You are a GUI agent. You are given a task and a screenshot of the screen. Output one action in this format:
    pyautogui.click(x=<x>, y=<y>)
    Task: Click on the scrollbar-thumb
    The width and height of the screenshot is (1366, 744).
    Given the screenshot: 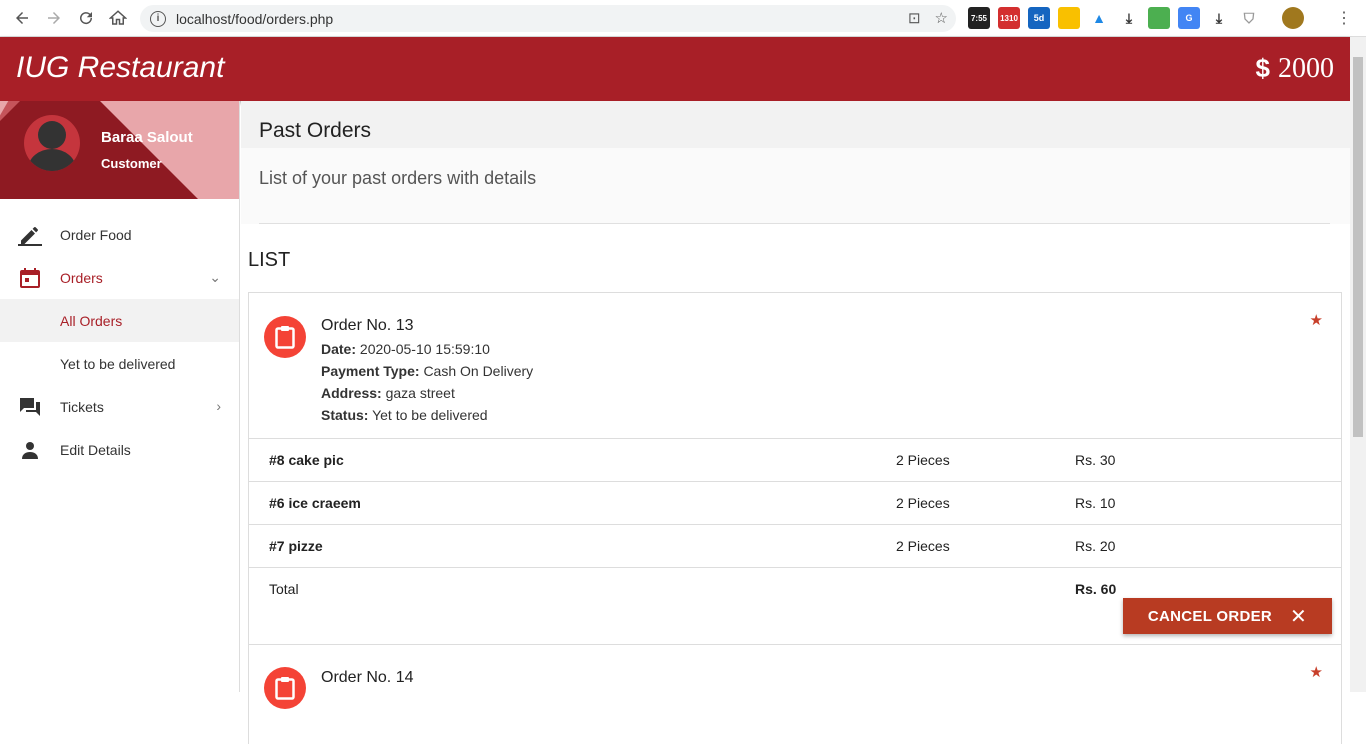 What is the action you would take?
    pyautogui.click(x=1358, y=247)
    